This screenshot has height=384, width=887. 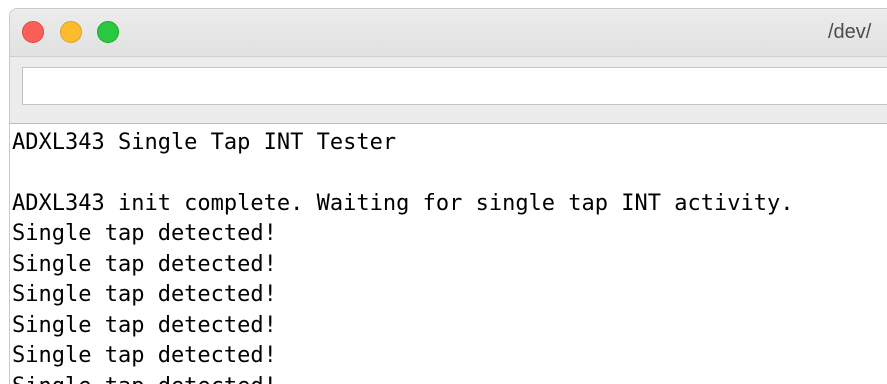 What do you see at coordinates (33, 32) in the screenshot?
I see `close-window-button` at bounding box center [33, 32].